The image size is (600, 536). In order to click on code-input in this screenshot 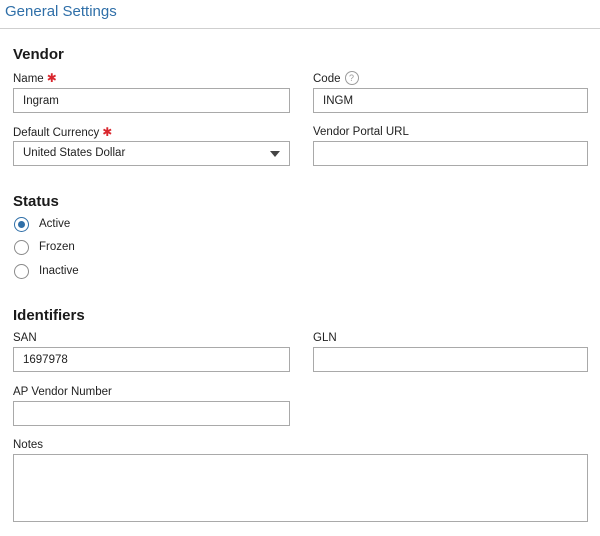, I will do `click(450, 100)`.